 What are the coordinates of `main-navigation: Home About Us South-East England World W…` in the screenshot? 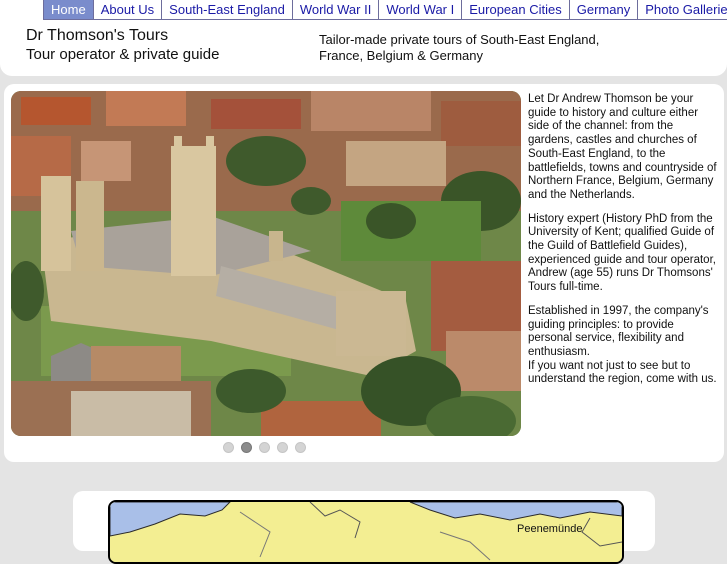 It's located at (385, 10).